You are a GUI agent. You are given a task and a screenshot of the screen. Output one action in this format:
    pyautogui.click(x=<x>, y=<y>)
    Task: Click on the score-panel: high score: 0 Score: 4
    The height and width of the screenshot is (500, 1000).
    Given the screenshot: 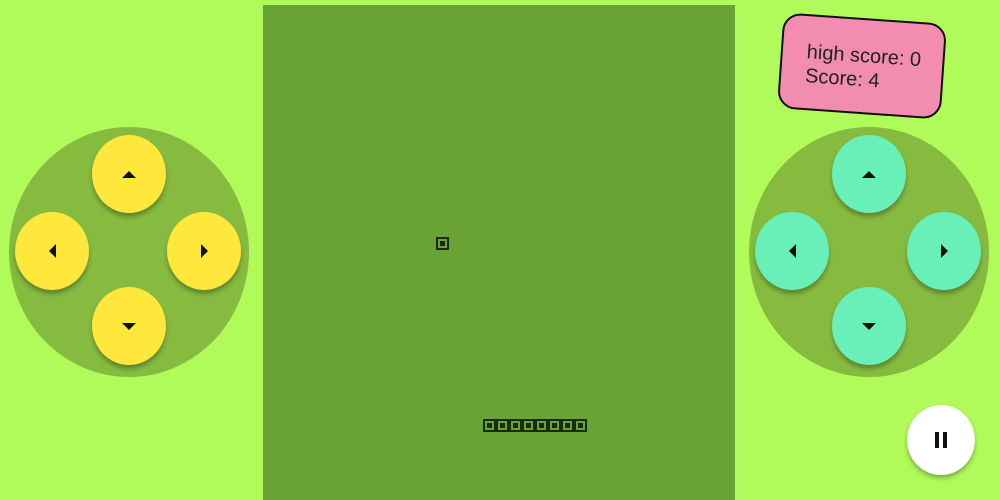 What is the action you would take?
    pyautogui.click(x=862, y=66)
    